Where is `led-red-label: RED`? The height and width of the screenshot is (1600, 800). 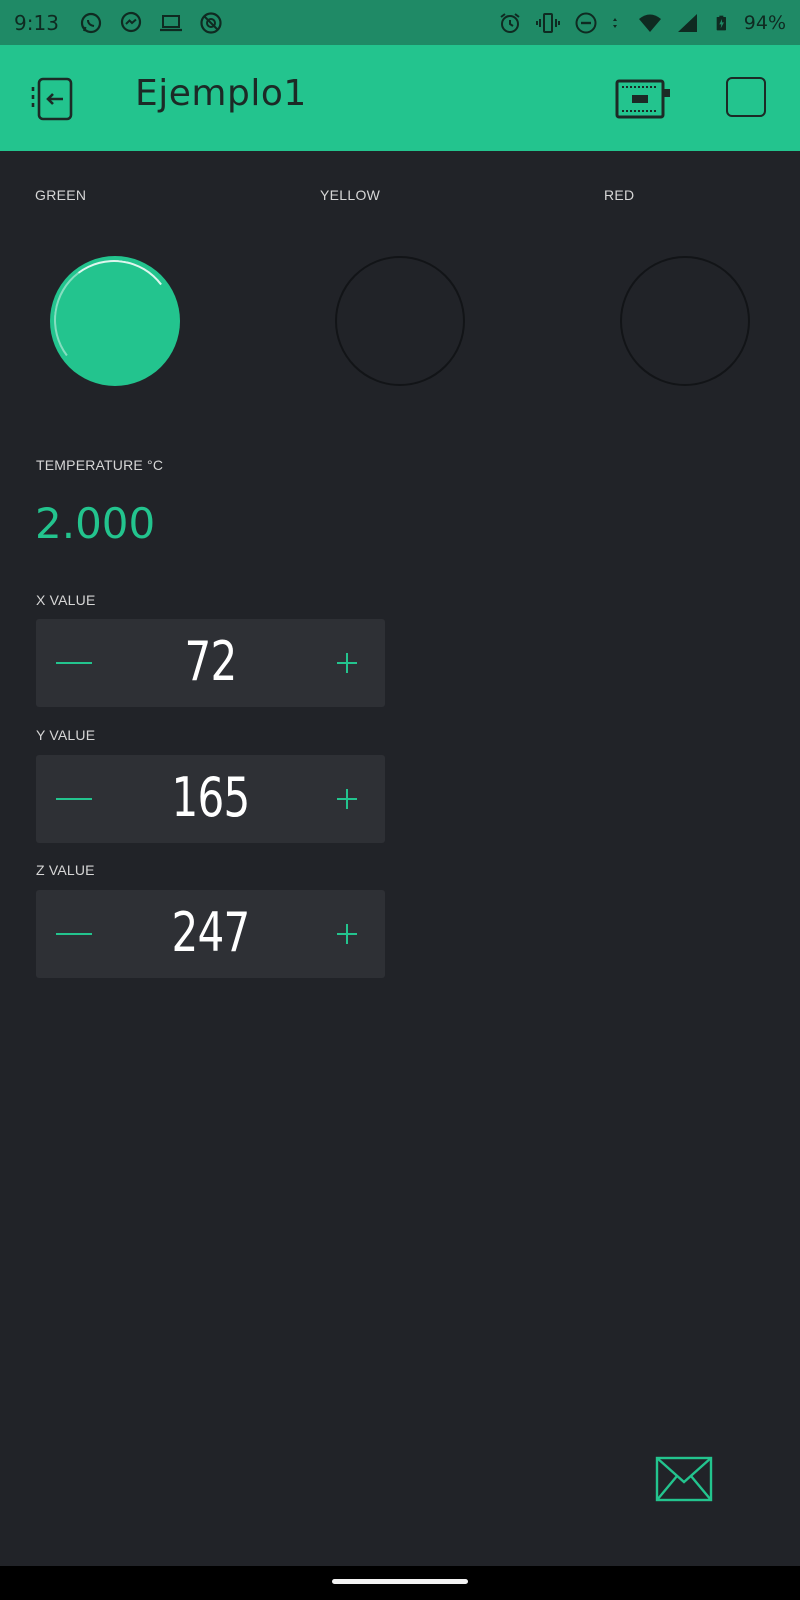
led-red-label: RED is located at coordinates (619, 195).